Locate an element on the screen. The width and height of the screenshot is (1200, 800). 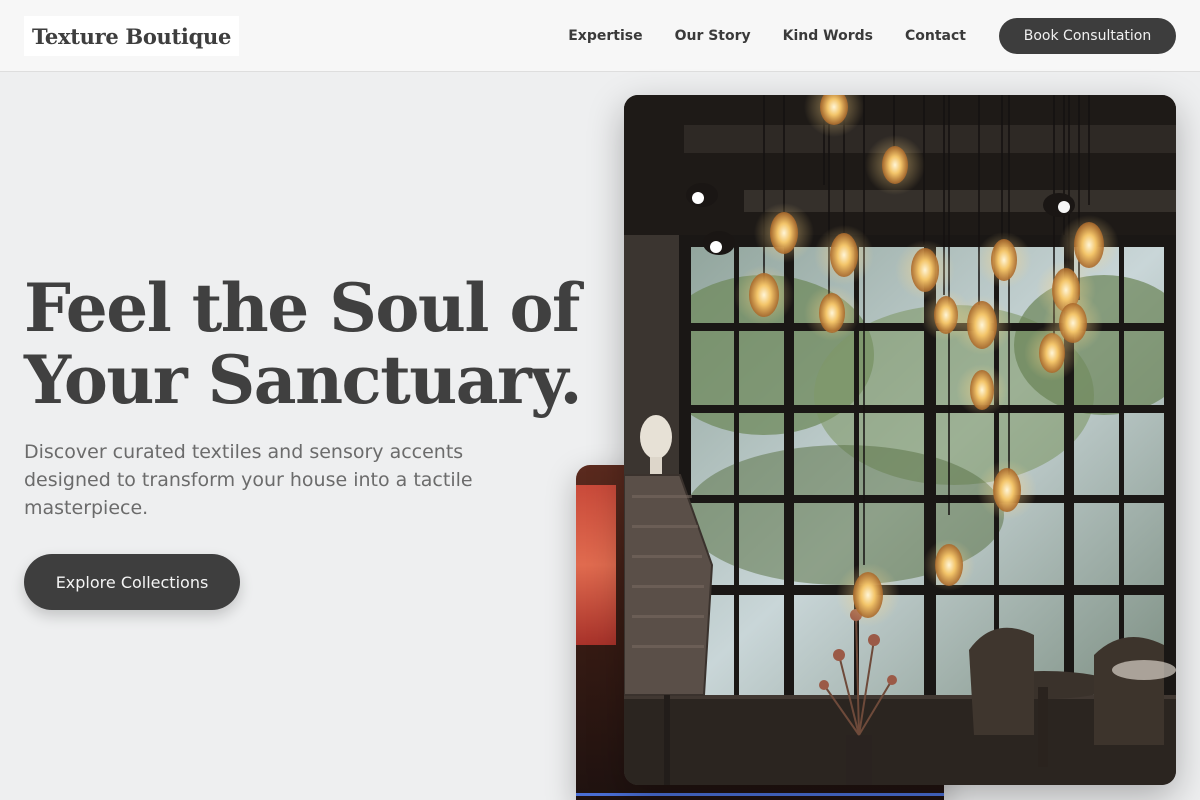
hero-title-line-2: Your Sanctuary. is located at coordinates (303, 380).